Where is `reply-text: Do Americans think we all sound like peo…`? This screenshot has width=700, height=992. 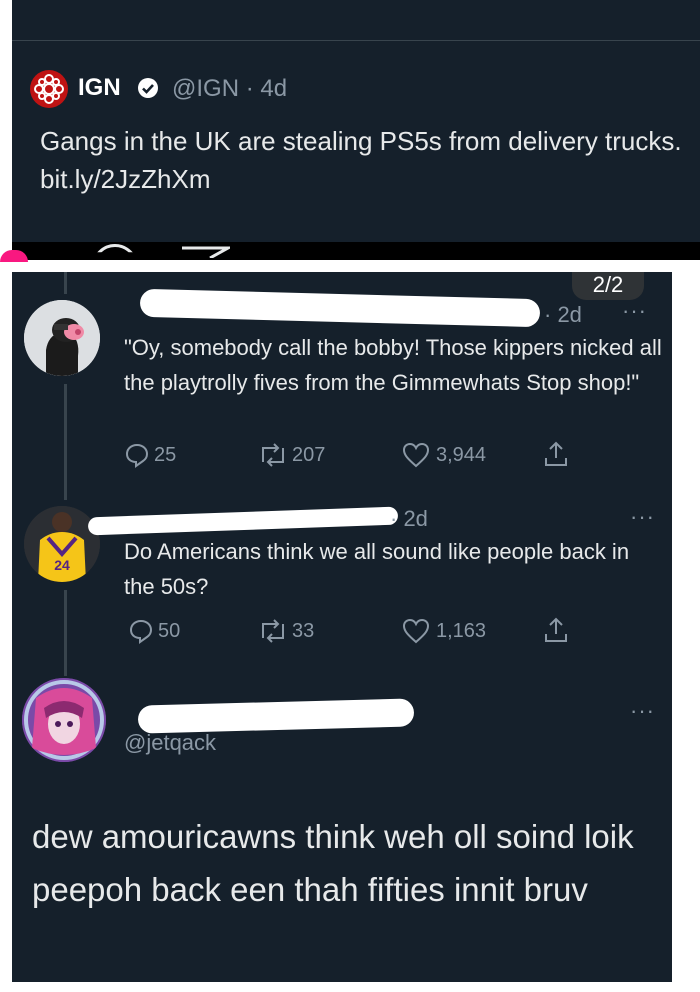
reply-text: Do Americans think we all sound like peo… is located at coordinates (377, 569).